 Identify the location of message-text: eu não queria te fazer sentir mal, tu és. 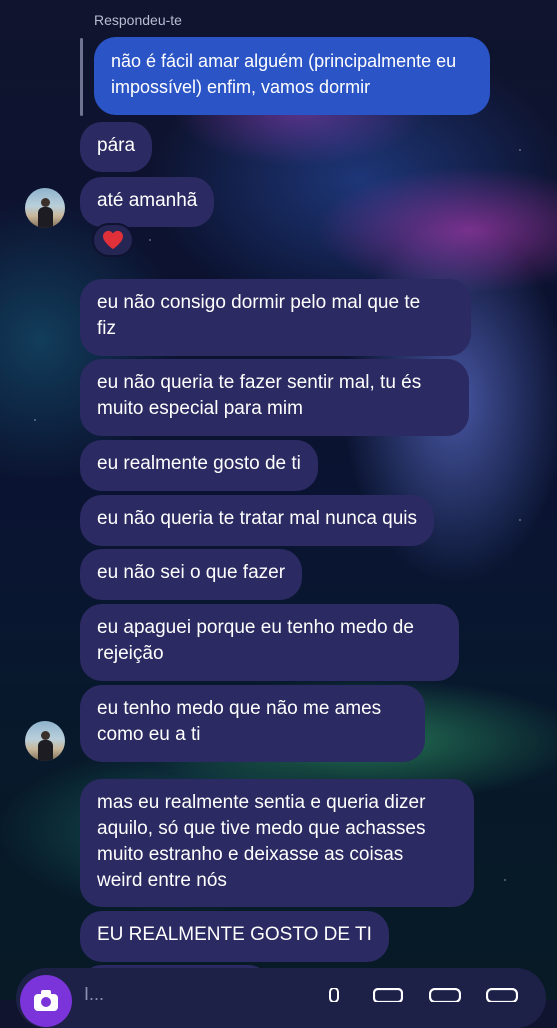
(259, 382).